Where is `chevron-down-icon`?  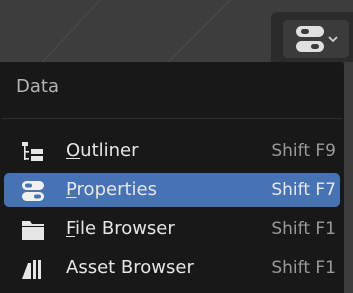
chevron-down-icon is located at coordinates (333, 39).